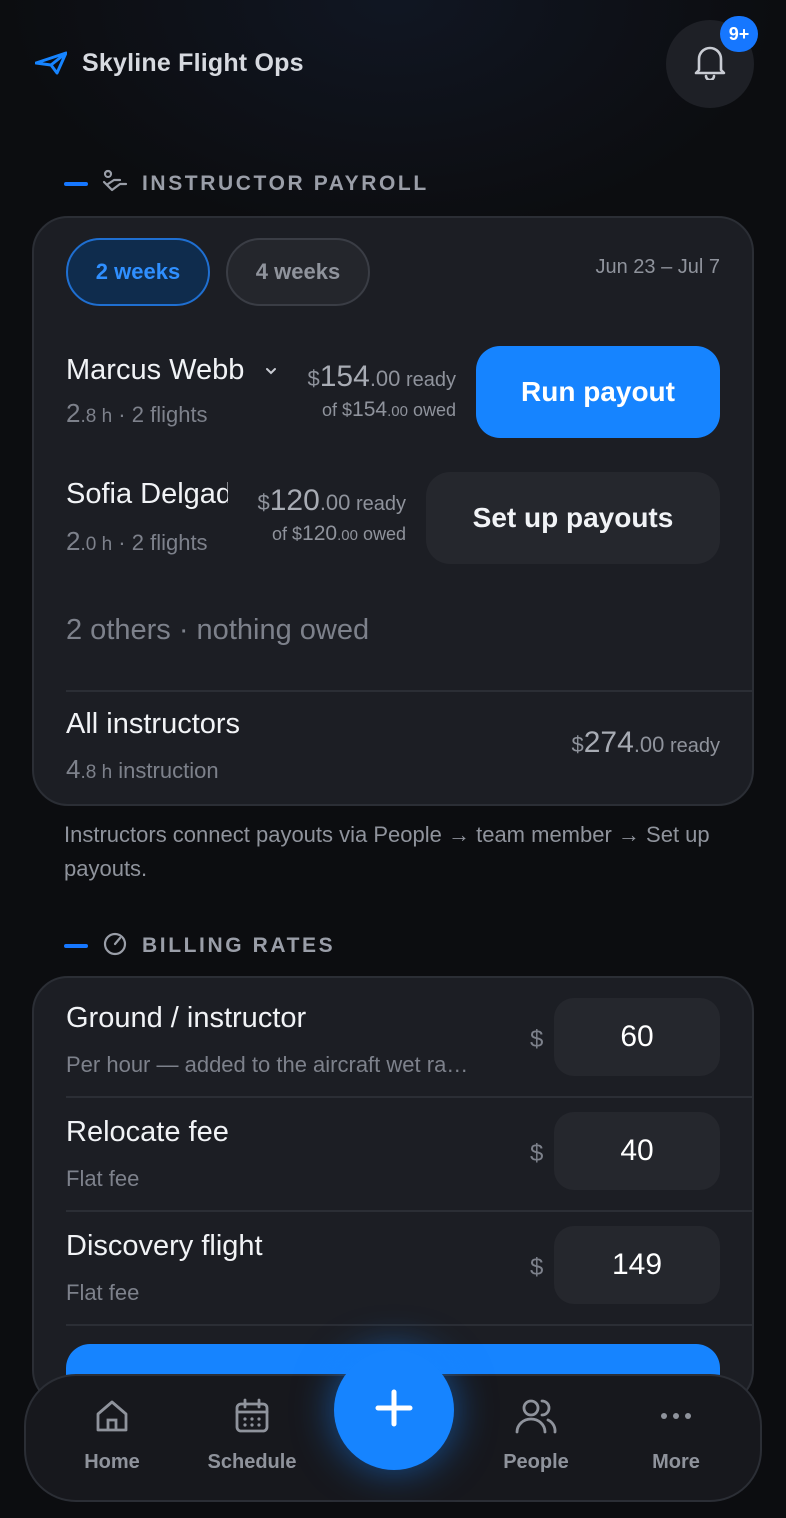 The width and height of the screenshot is (786, 1518). What do you see at coordinates (598, 392) in the screenshot?
I see `run-payout-button: Run payout` at bounding box center [598, 392].